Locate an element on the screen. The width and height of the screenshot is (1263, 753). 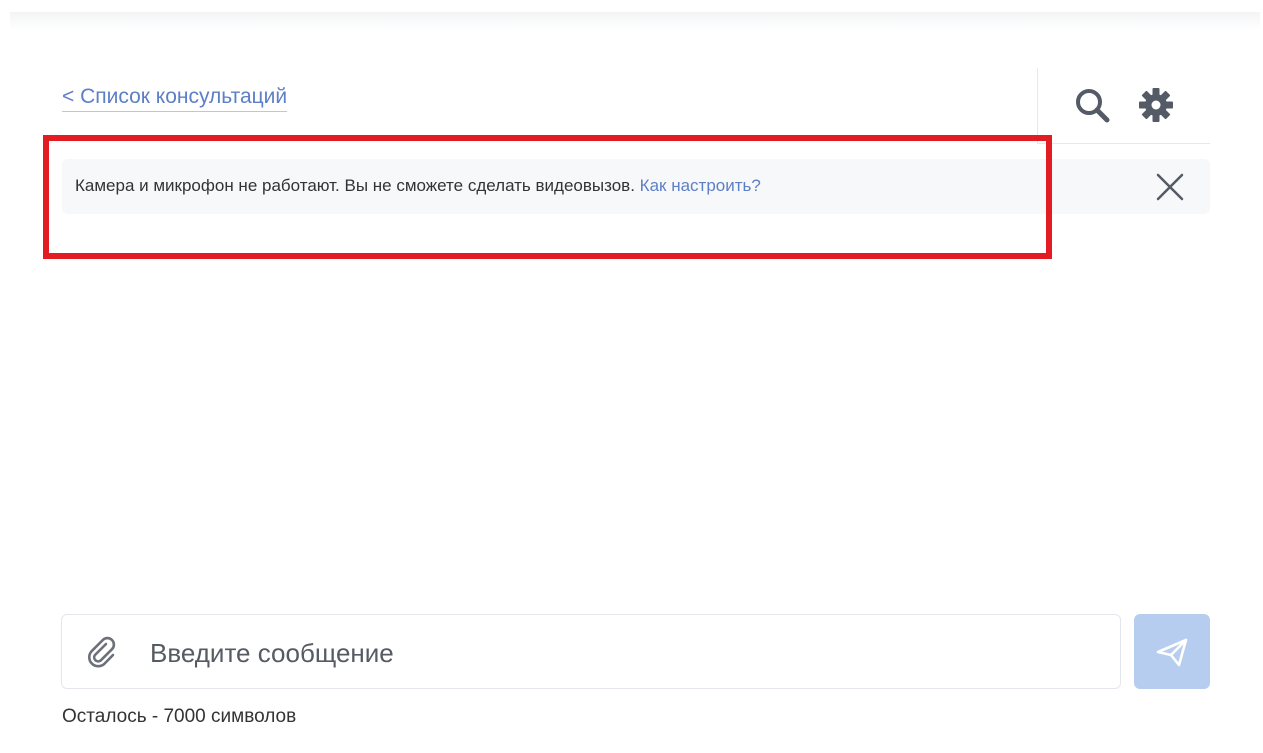
settings-button is located at coordinates (1156, 105).